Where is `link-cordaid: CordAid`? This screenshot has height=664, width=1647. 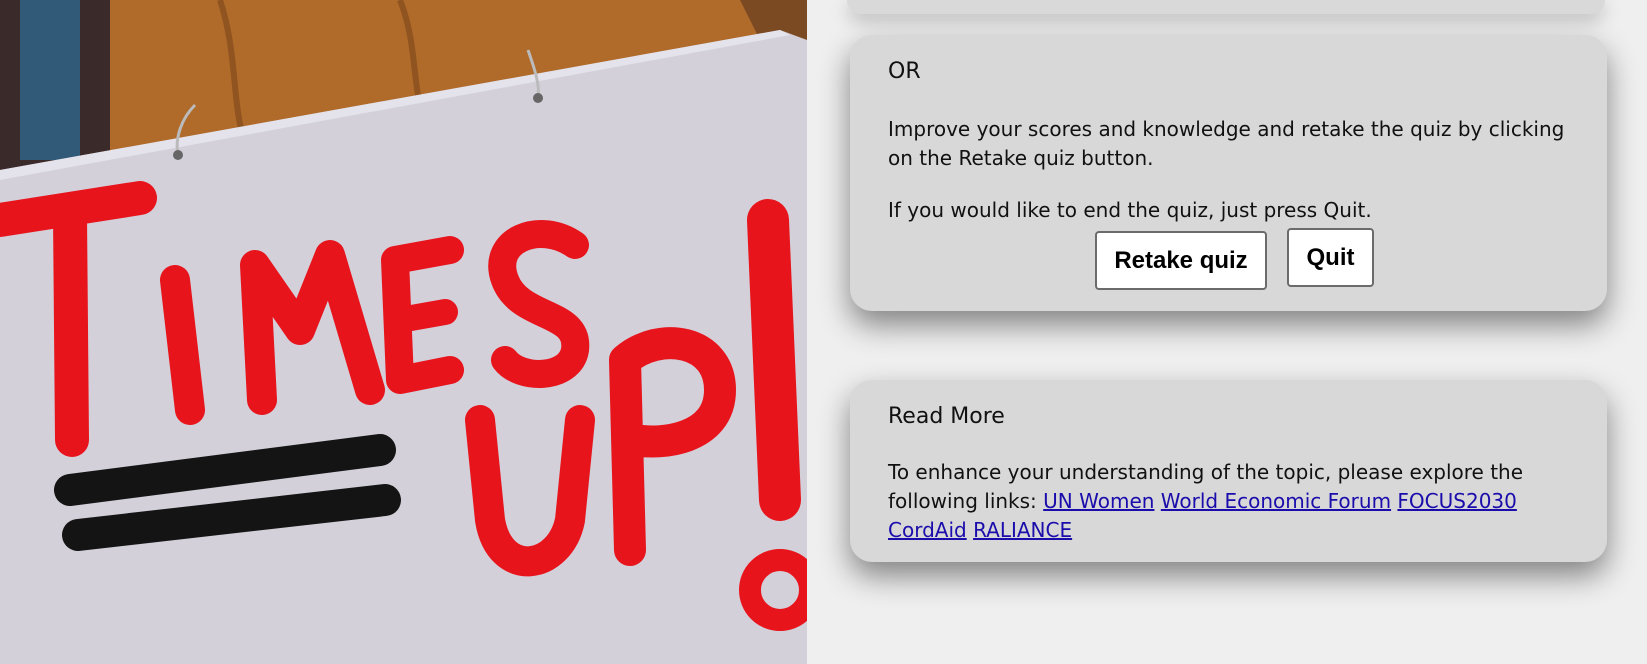
link-cordaid: CordAid is located at coordinates (927, 530).